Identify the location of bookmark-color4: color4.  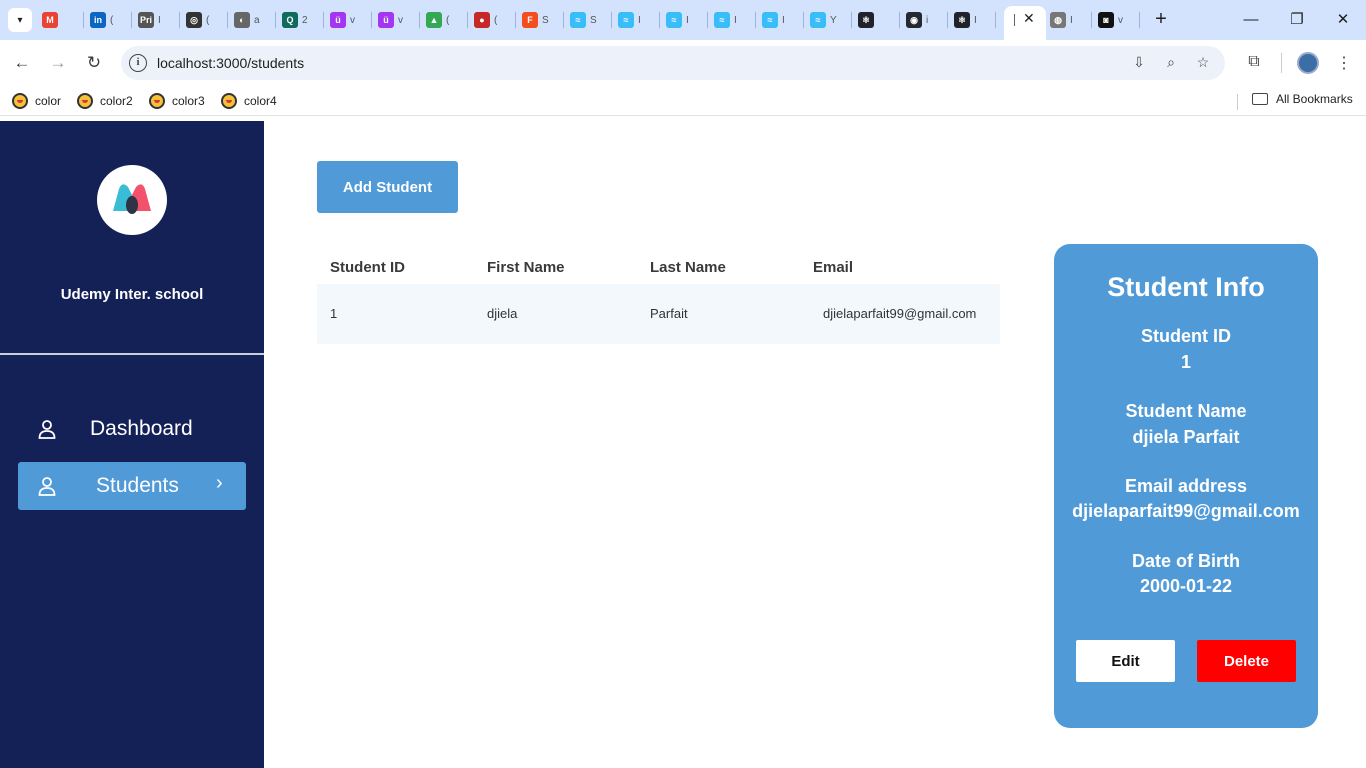
(249, 101).